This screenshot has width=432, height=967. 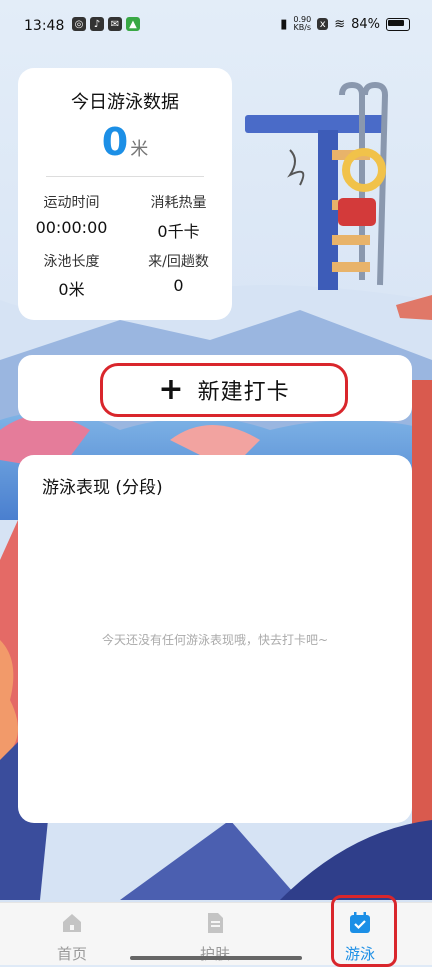 I want to click on document-icon, so click(x=215, y=923).